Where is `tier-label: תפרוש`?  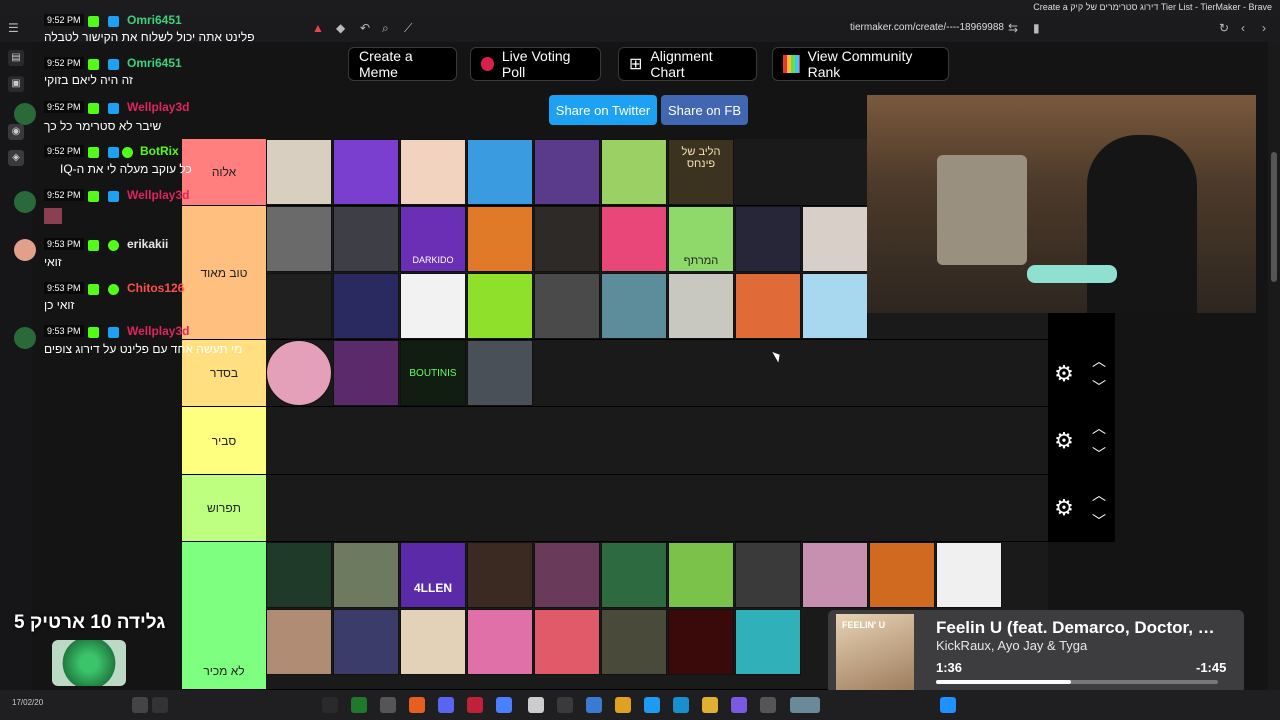 tier-label: תפרוש is located at coordinates (224, 508).